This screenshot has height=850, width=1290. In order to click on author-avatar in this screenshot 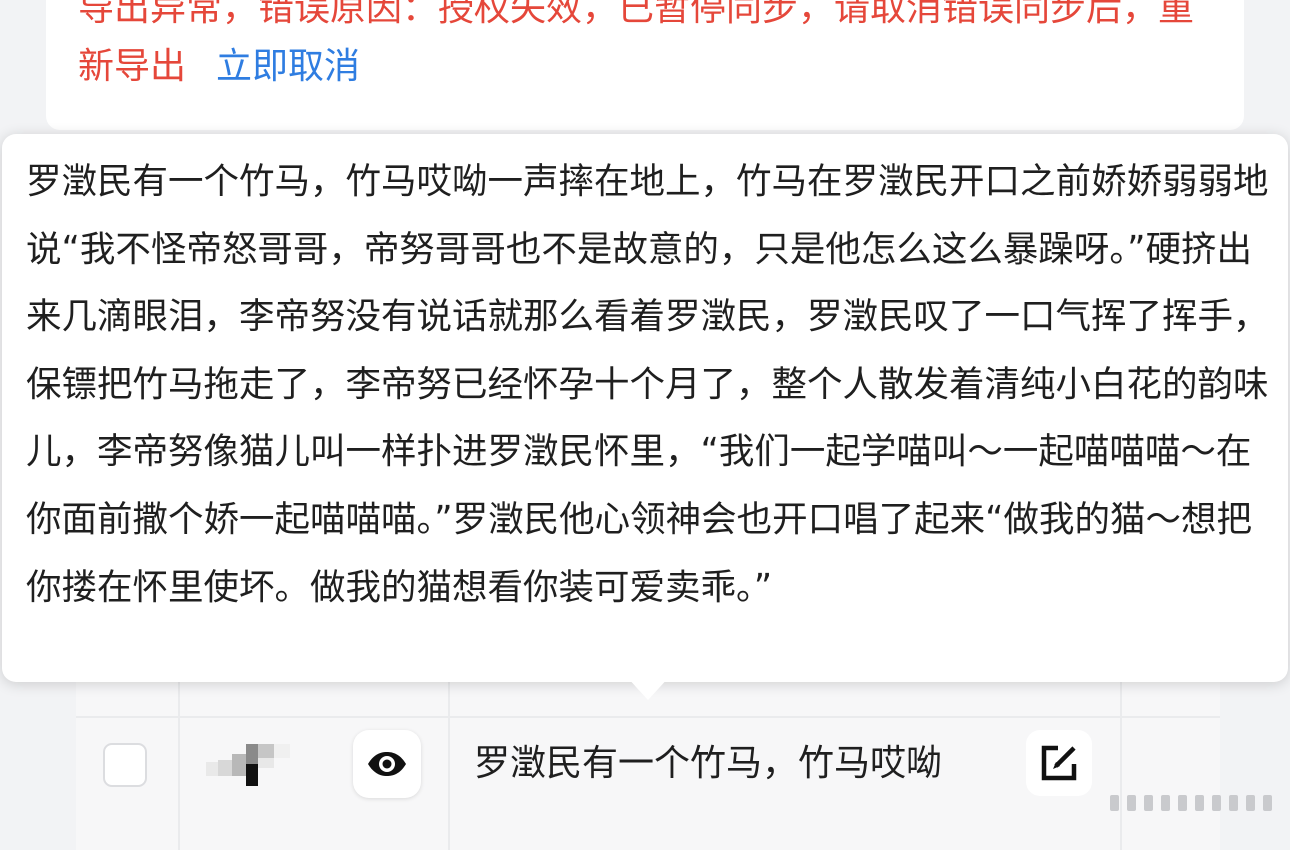, I will do `click(248, 765)`.